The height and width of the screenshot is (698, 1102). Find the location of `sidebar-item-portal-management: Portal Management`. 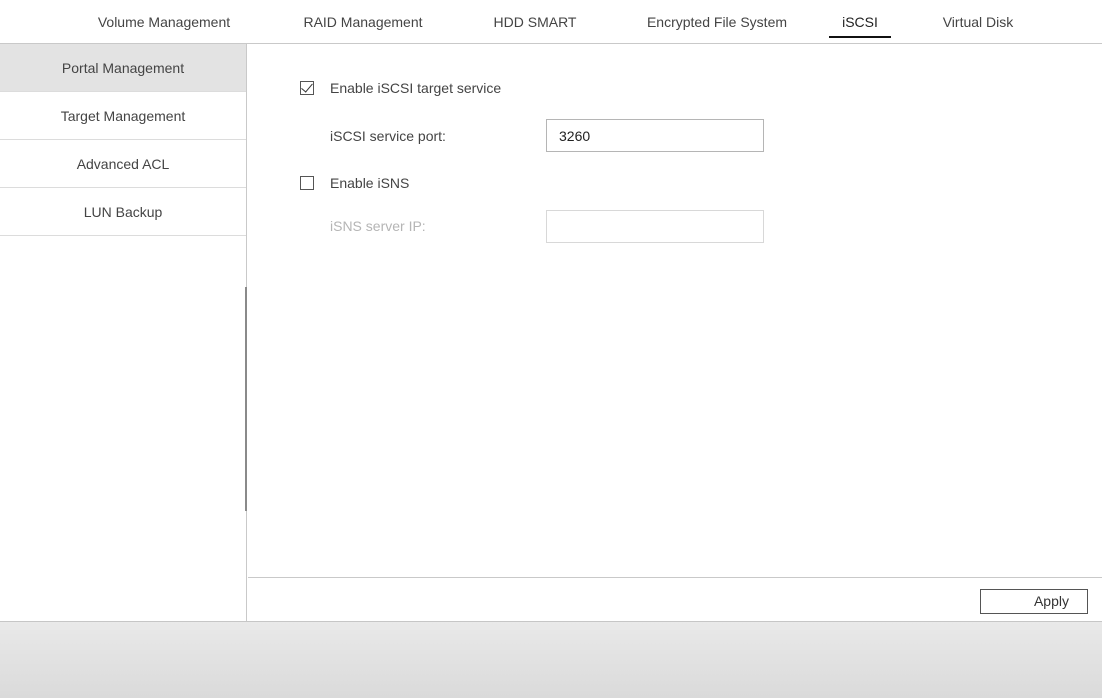

sidebar-item-portal-management: Portal Management is located at coordinates (123, 68).